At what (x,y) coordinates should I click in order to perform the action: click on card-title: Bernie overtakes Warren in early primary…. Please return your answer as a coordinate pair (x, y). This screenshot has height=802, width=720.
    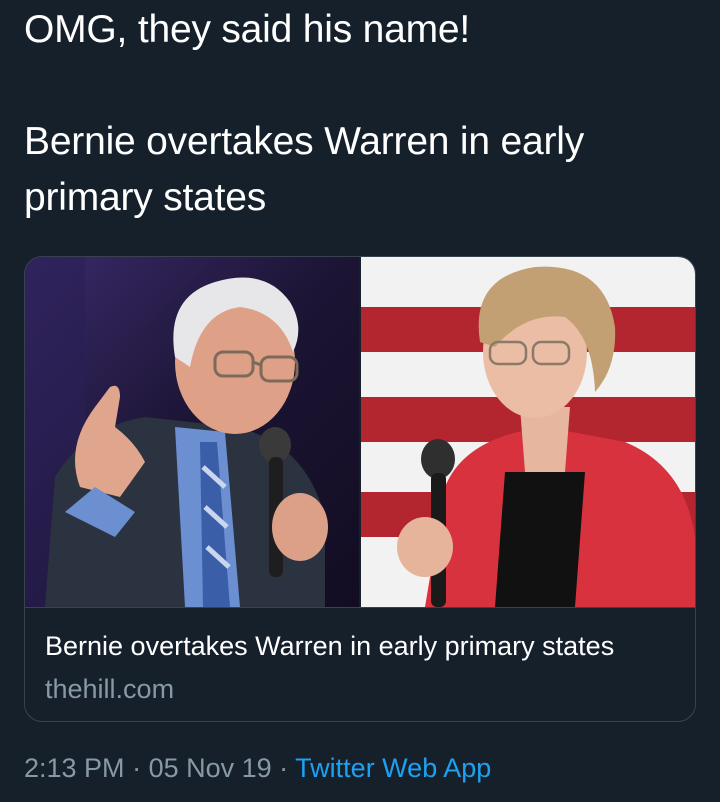
    Looking at the image, I should click on (329, 646).